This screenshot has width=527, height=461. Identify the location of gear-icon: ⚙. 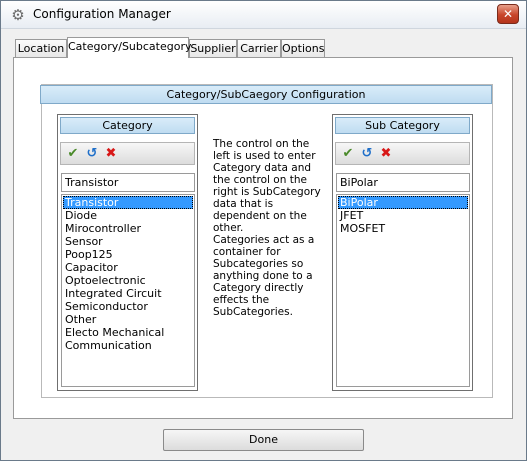
(18, 15).